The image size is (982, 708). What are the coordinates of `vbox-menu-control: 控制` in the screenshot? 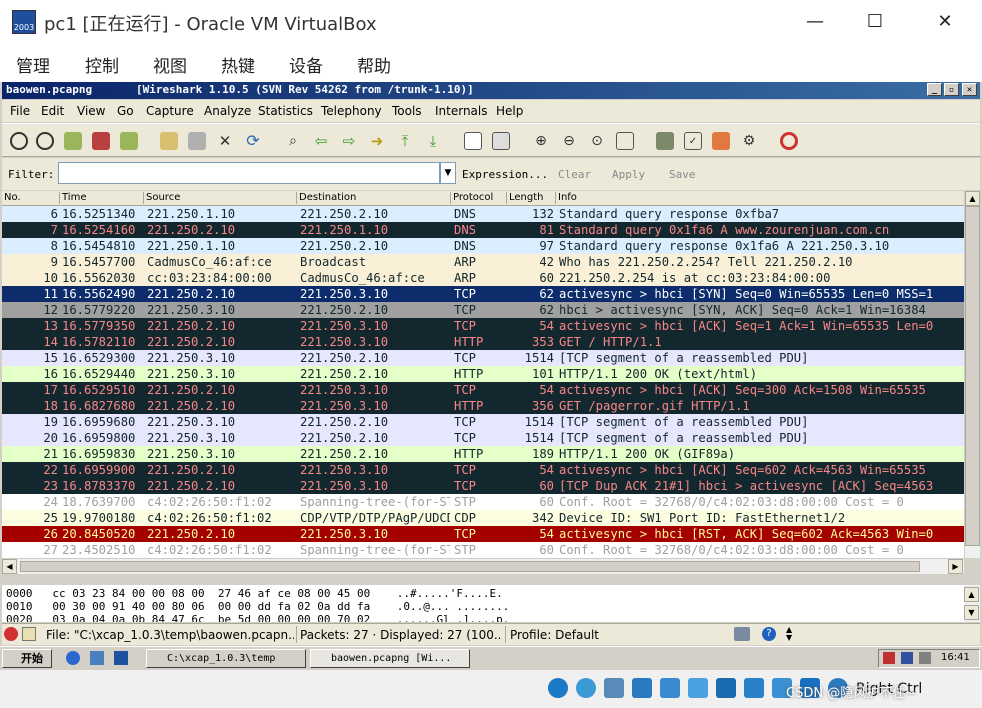 It's located at (102, 64).